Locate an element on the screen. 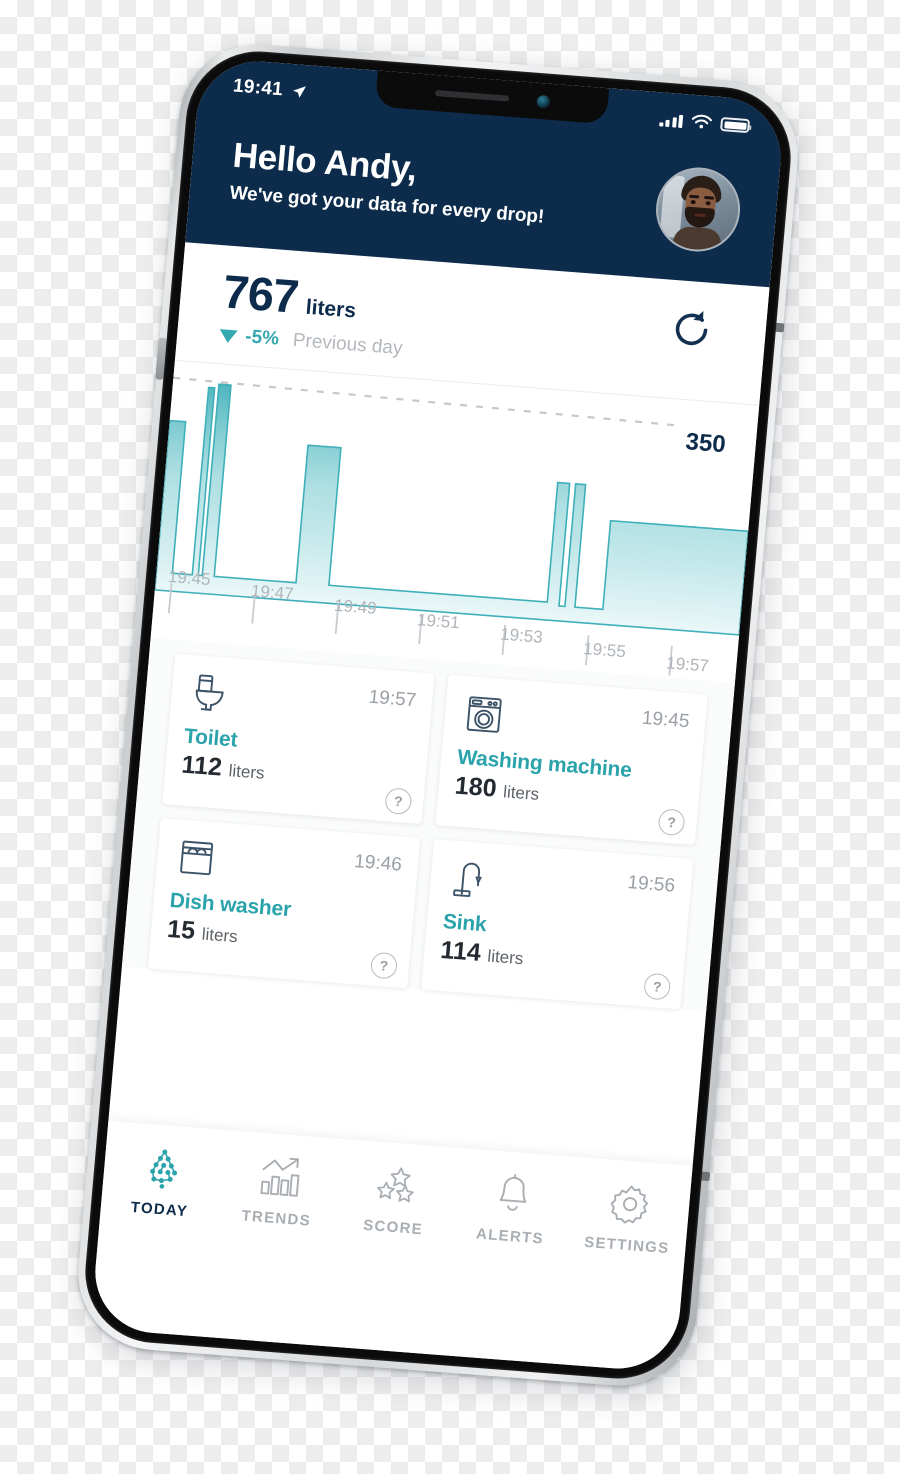 This screenshot has width=900, height=1474. tab-label: SETTINGS is located at coordinates (627, 1245).